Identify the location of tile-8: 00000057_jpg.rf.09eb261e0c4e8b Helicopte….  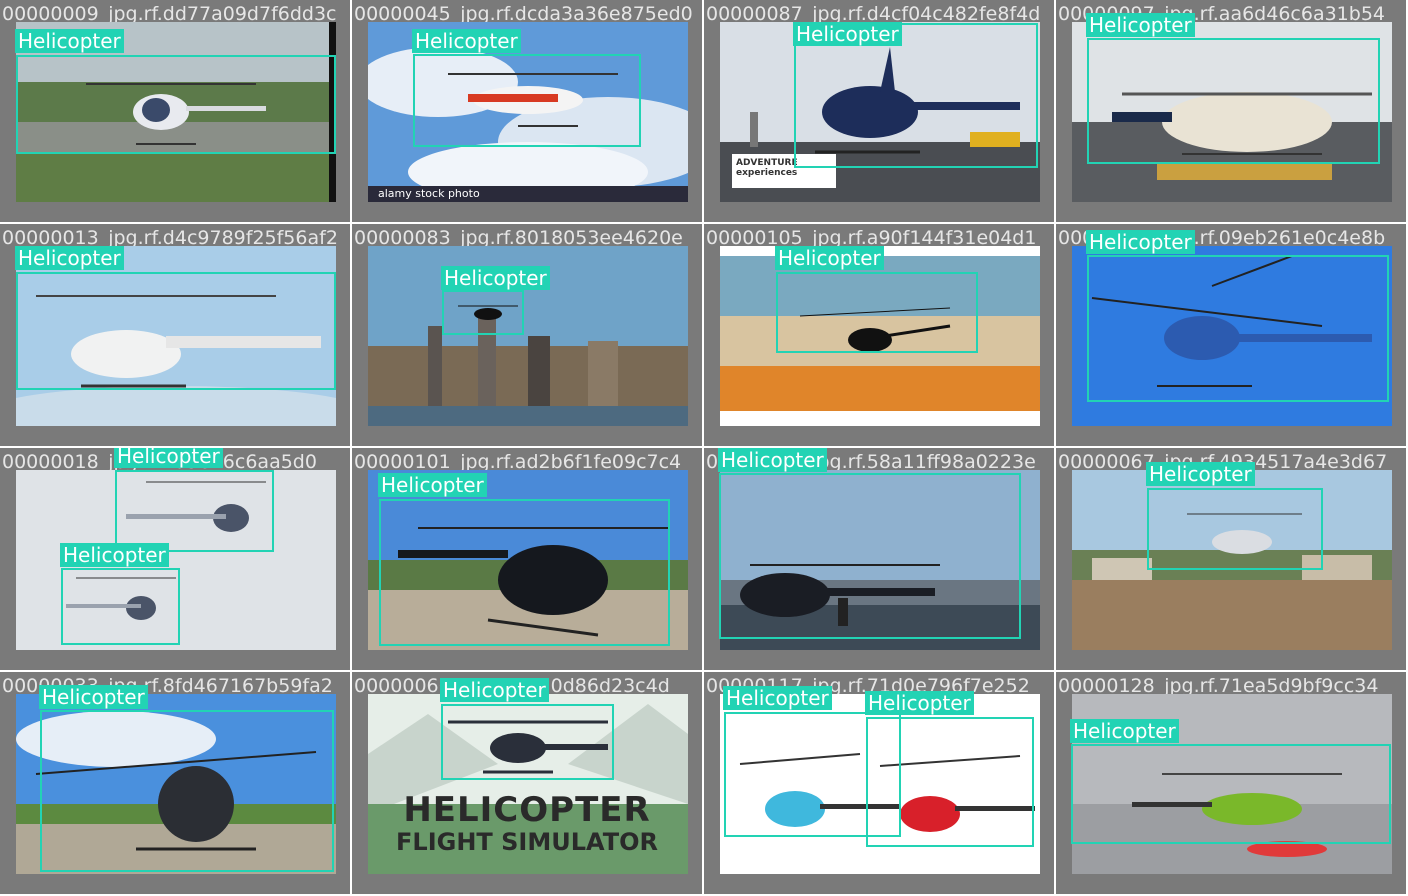
(1232, 336).